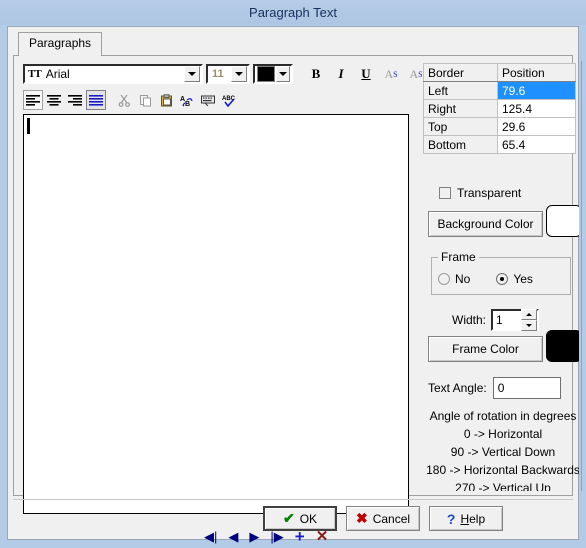 The height and width of the screenshot is (548, 586). What do you see at coordinates (75, 100) in the screenshot?
I see `align-right-icon` at bounding box center [75, 100].